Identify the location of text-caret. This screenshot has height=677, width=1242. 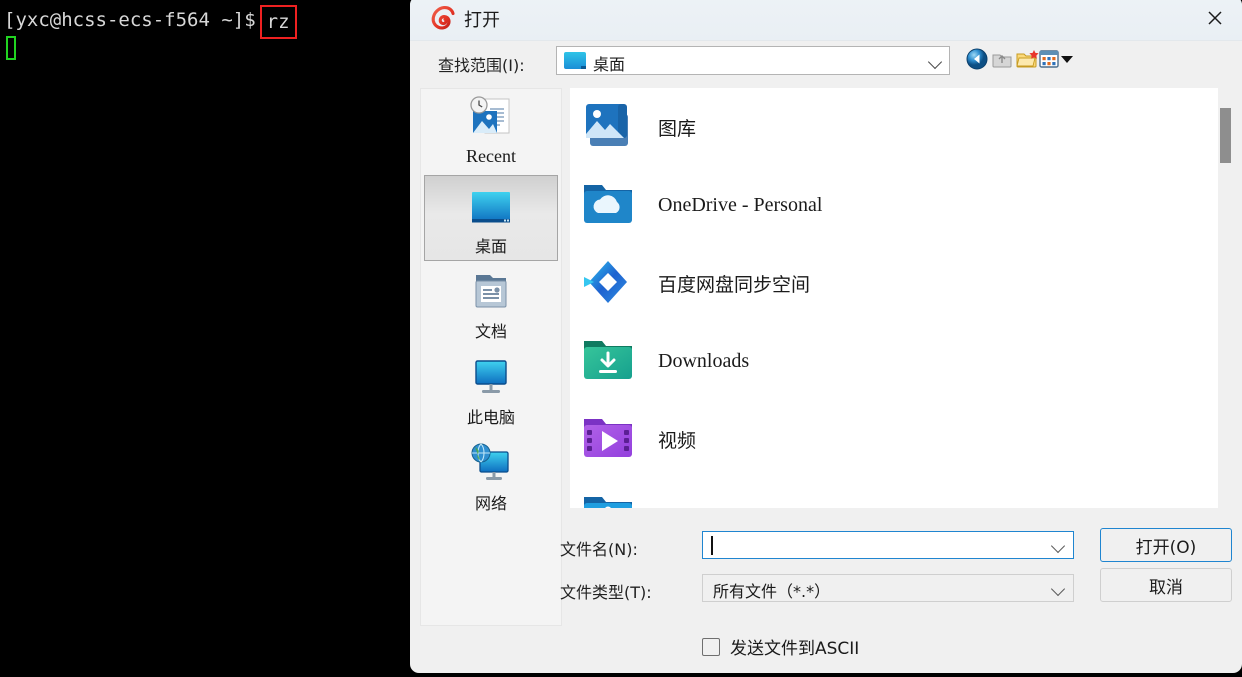
(712, 545).